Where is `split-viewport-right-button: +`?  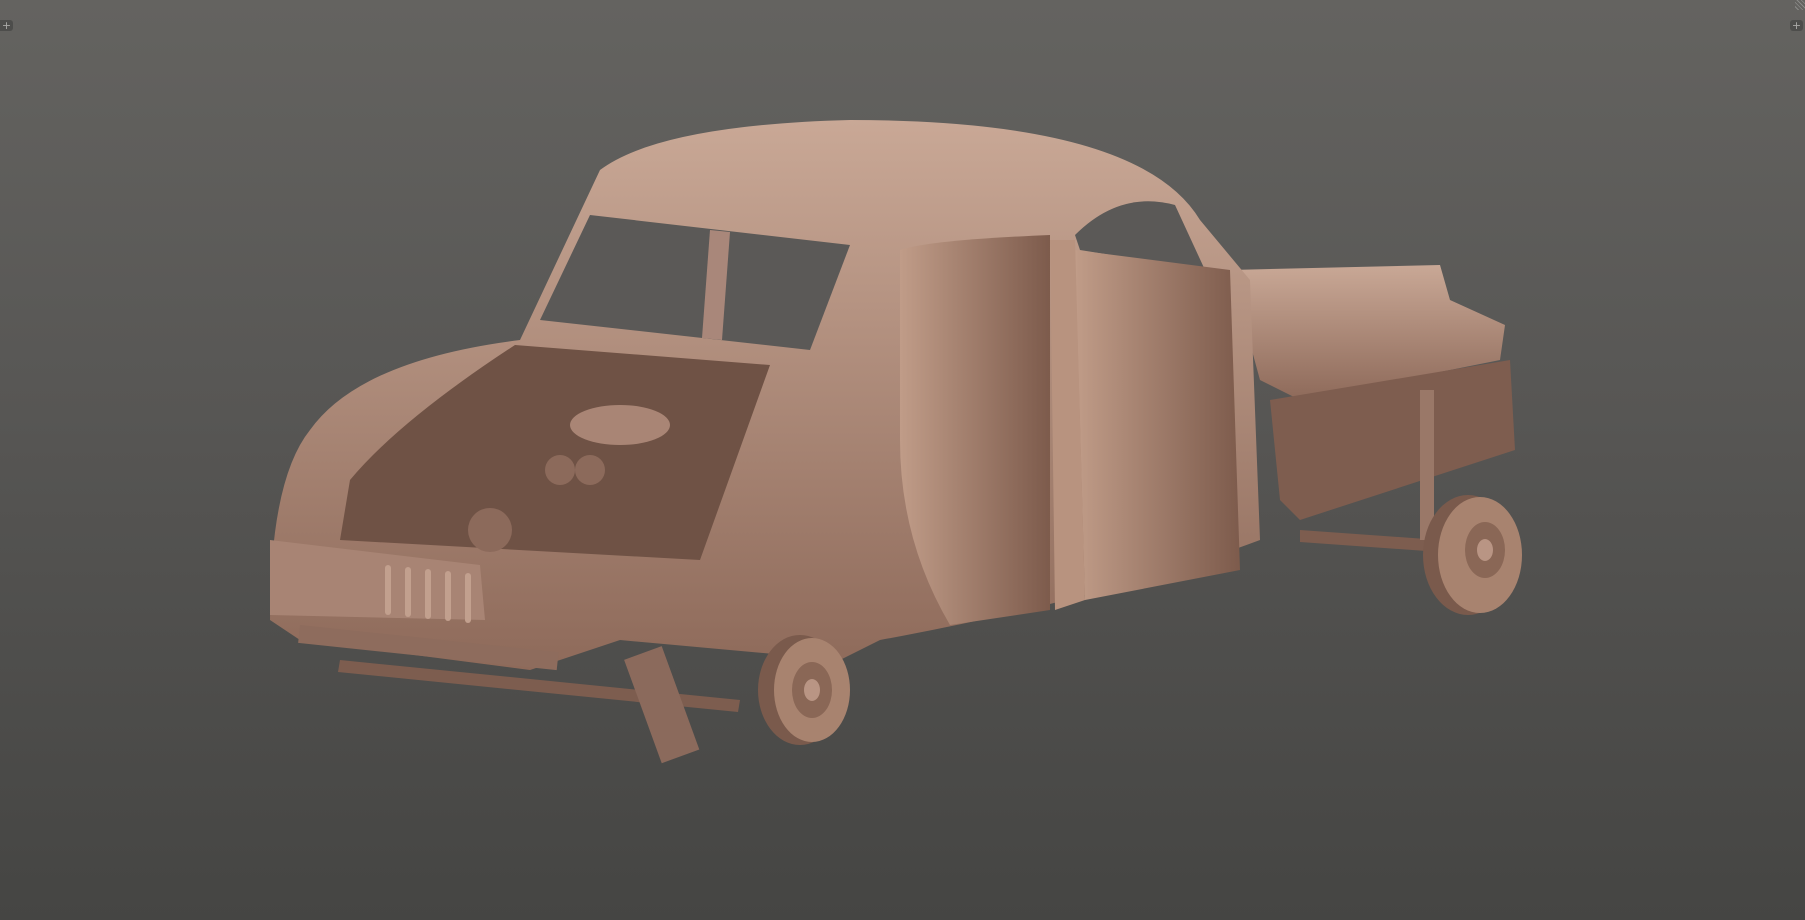 split-viewport-right-button: + is located at coordinates (1796, 25).